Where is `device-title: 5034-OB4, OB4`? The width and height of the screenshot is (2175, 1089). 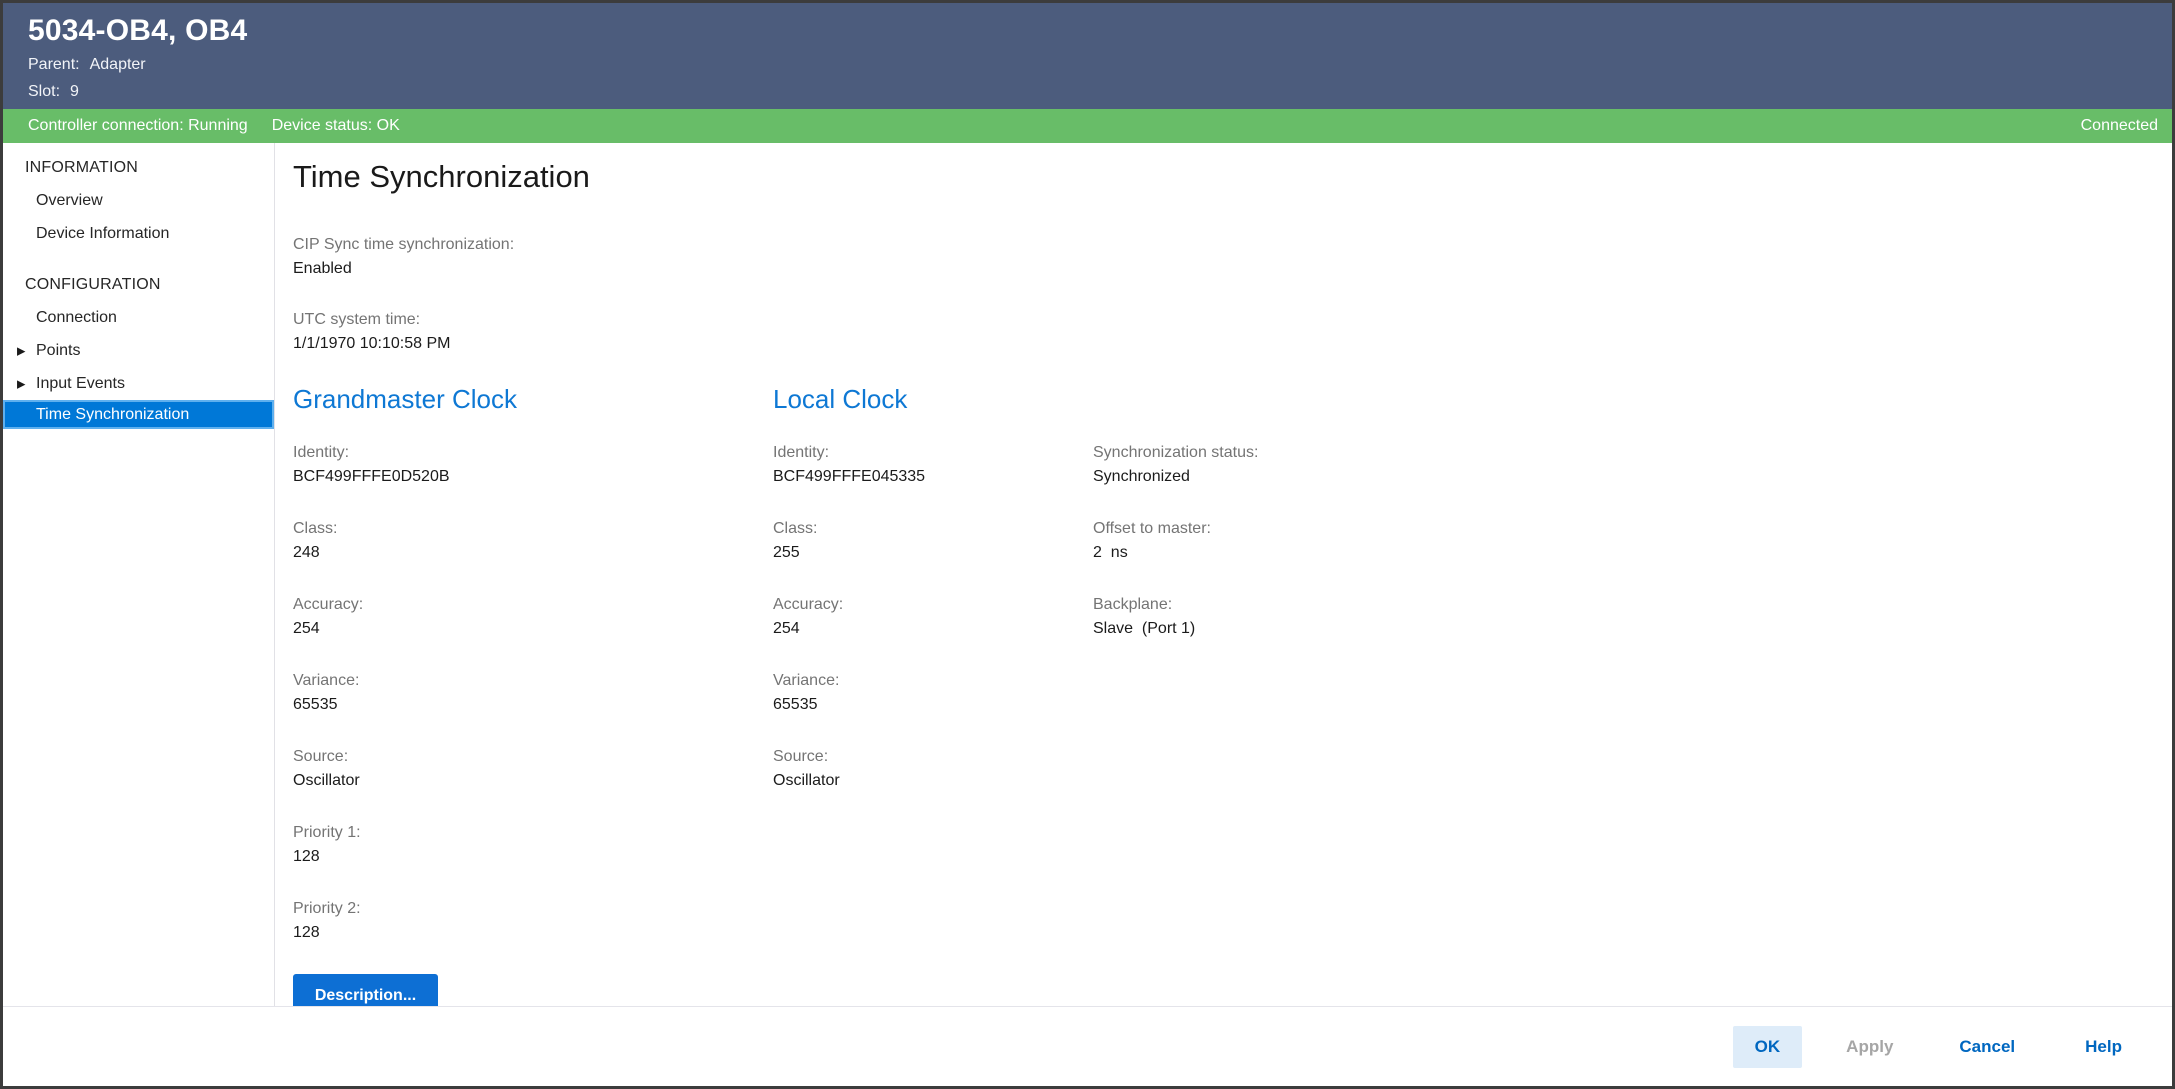 device-title: 5034-OB4, OB4 is located at coordinates (138, 30).